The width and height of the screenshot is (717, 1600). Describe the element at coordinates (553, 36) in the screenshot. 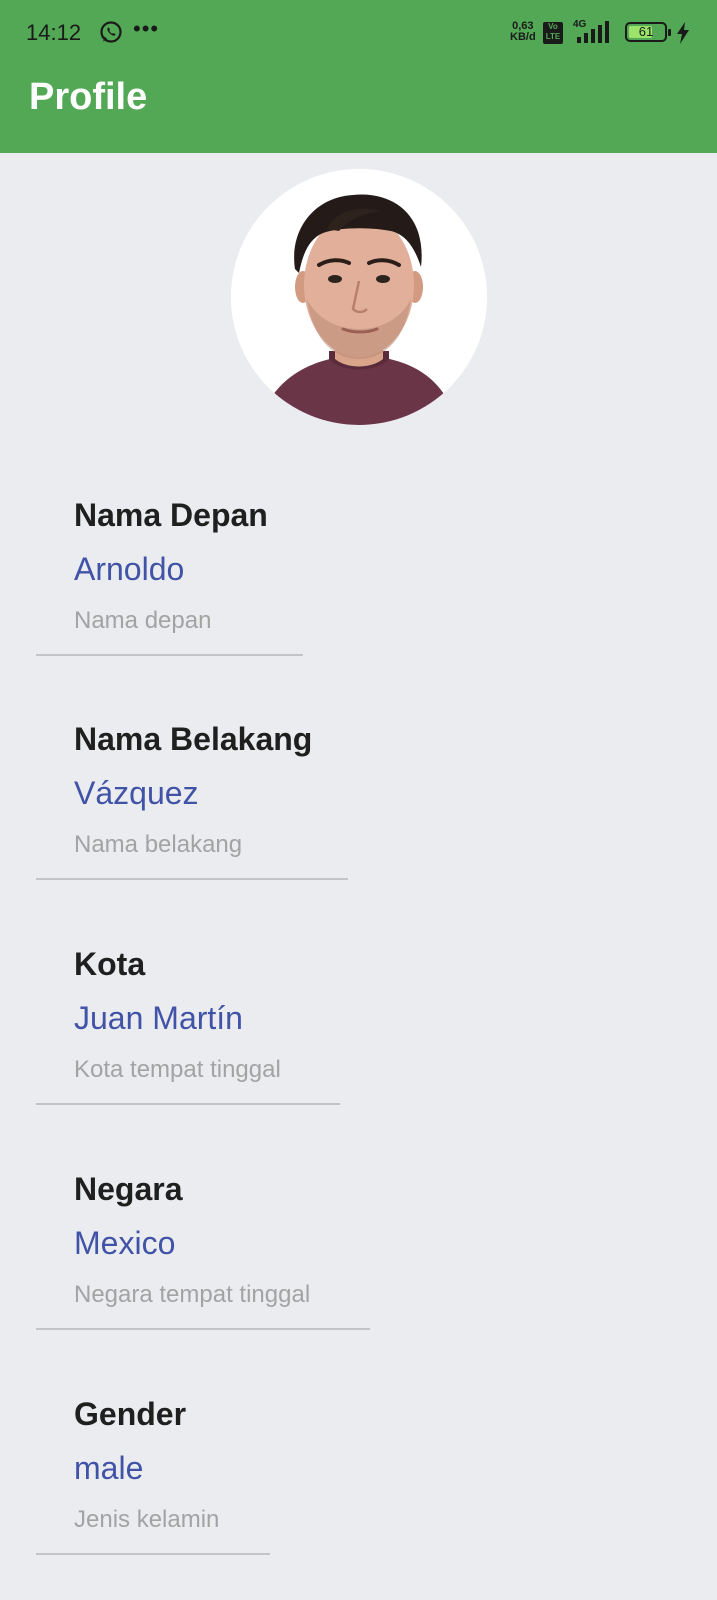

I see `volte-bottom: LTE` at that location.